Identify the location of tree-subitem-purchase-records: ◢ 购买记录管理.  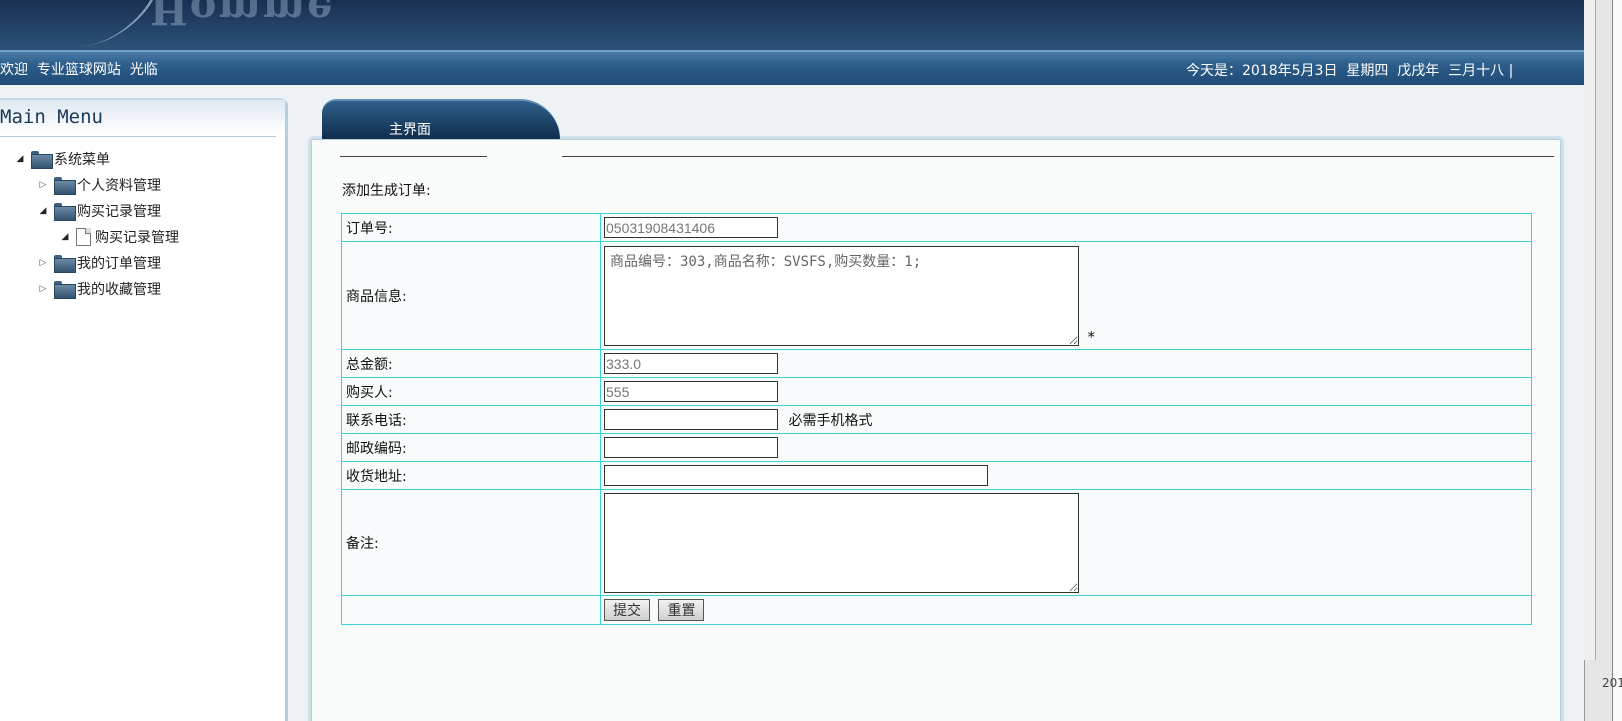
(118, 237).